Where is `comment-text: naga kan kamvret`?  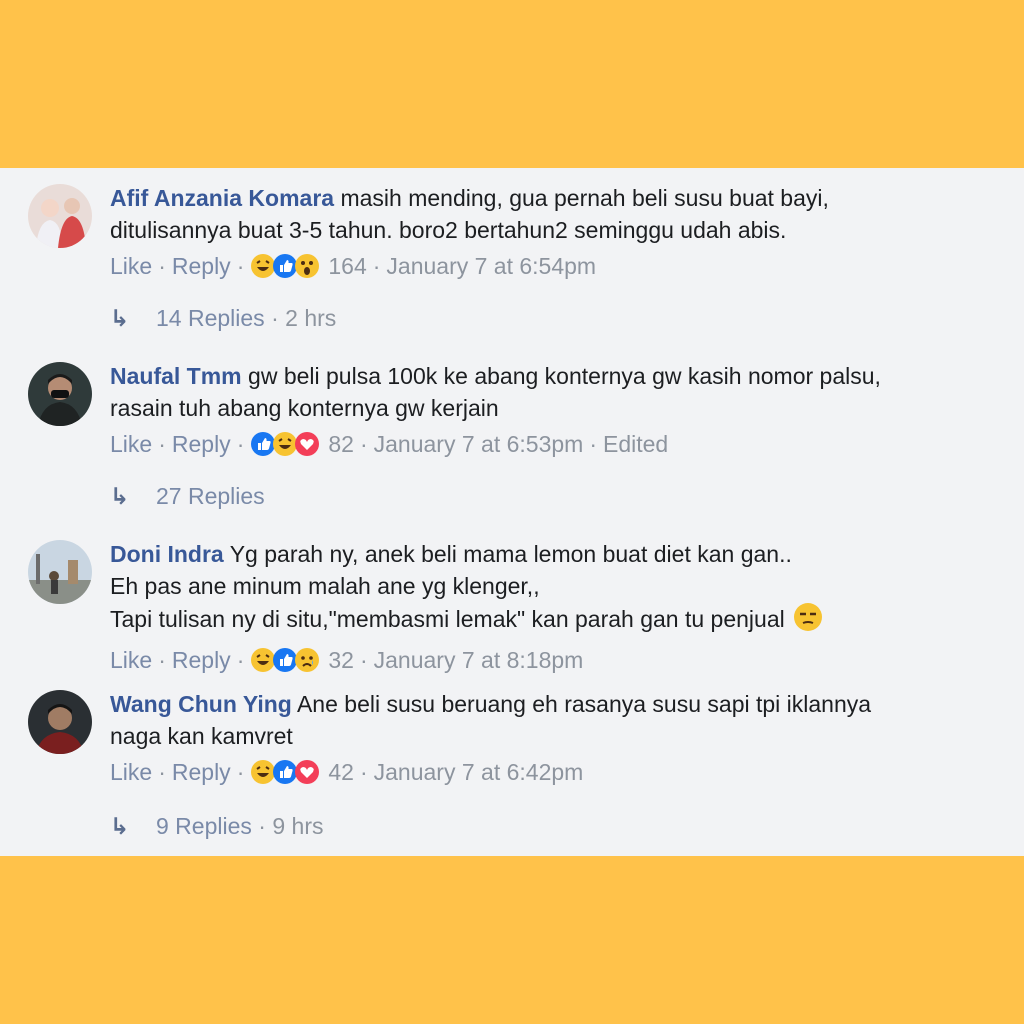 comment-text: naga kan kamvret is located at coordinates (201, 736).